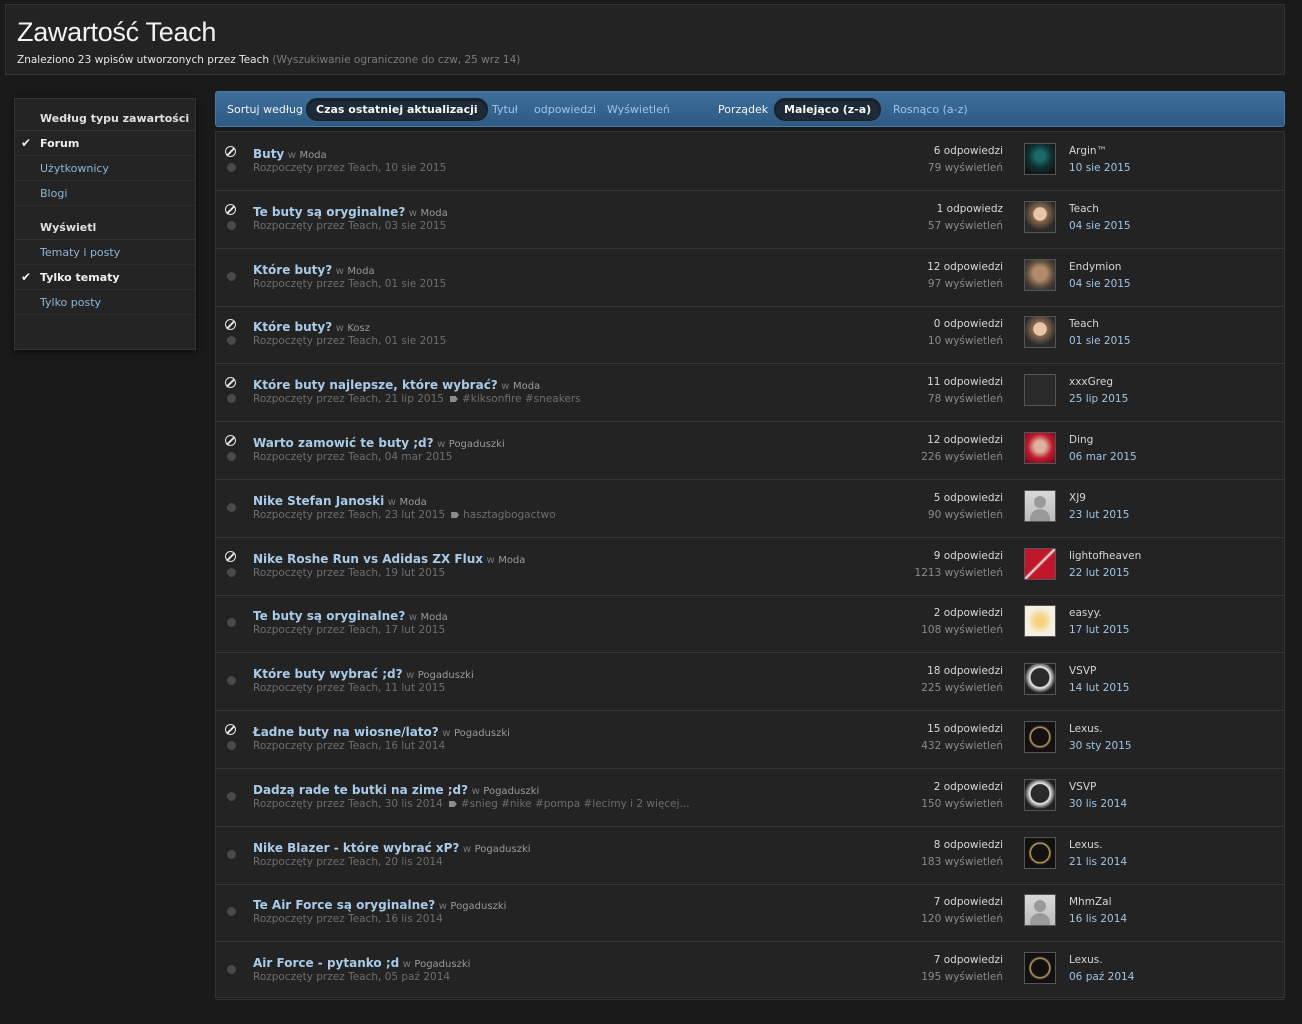  Describe the element at coordinates (346, 732) in the screenshot. I see `topic-title-link: Ładne buty na wiosne/lato?` at that location.